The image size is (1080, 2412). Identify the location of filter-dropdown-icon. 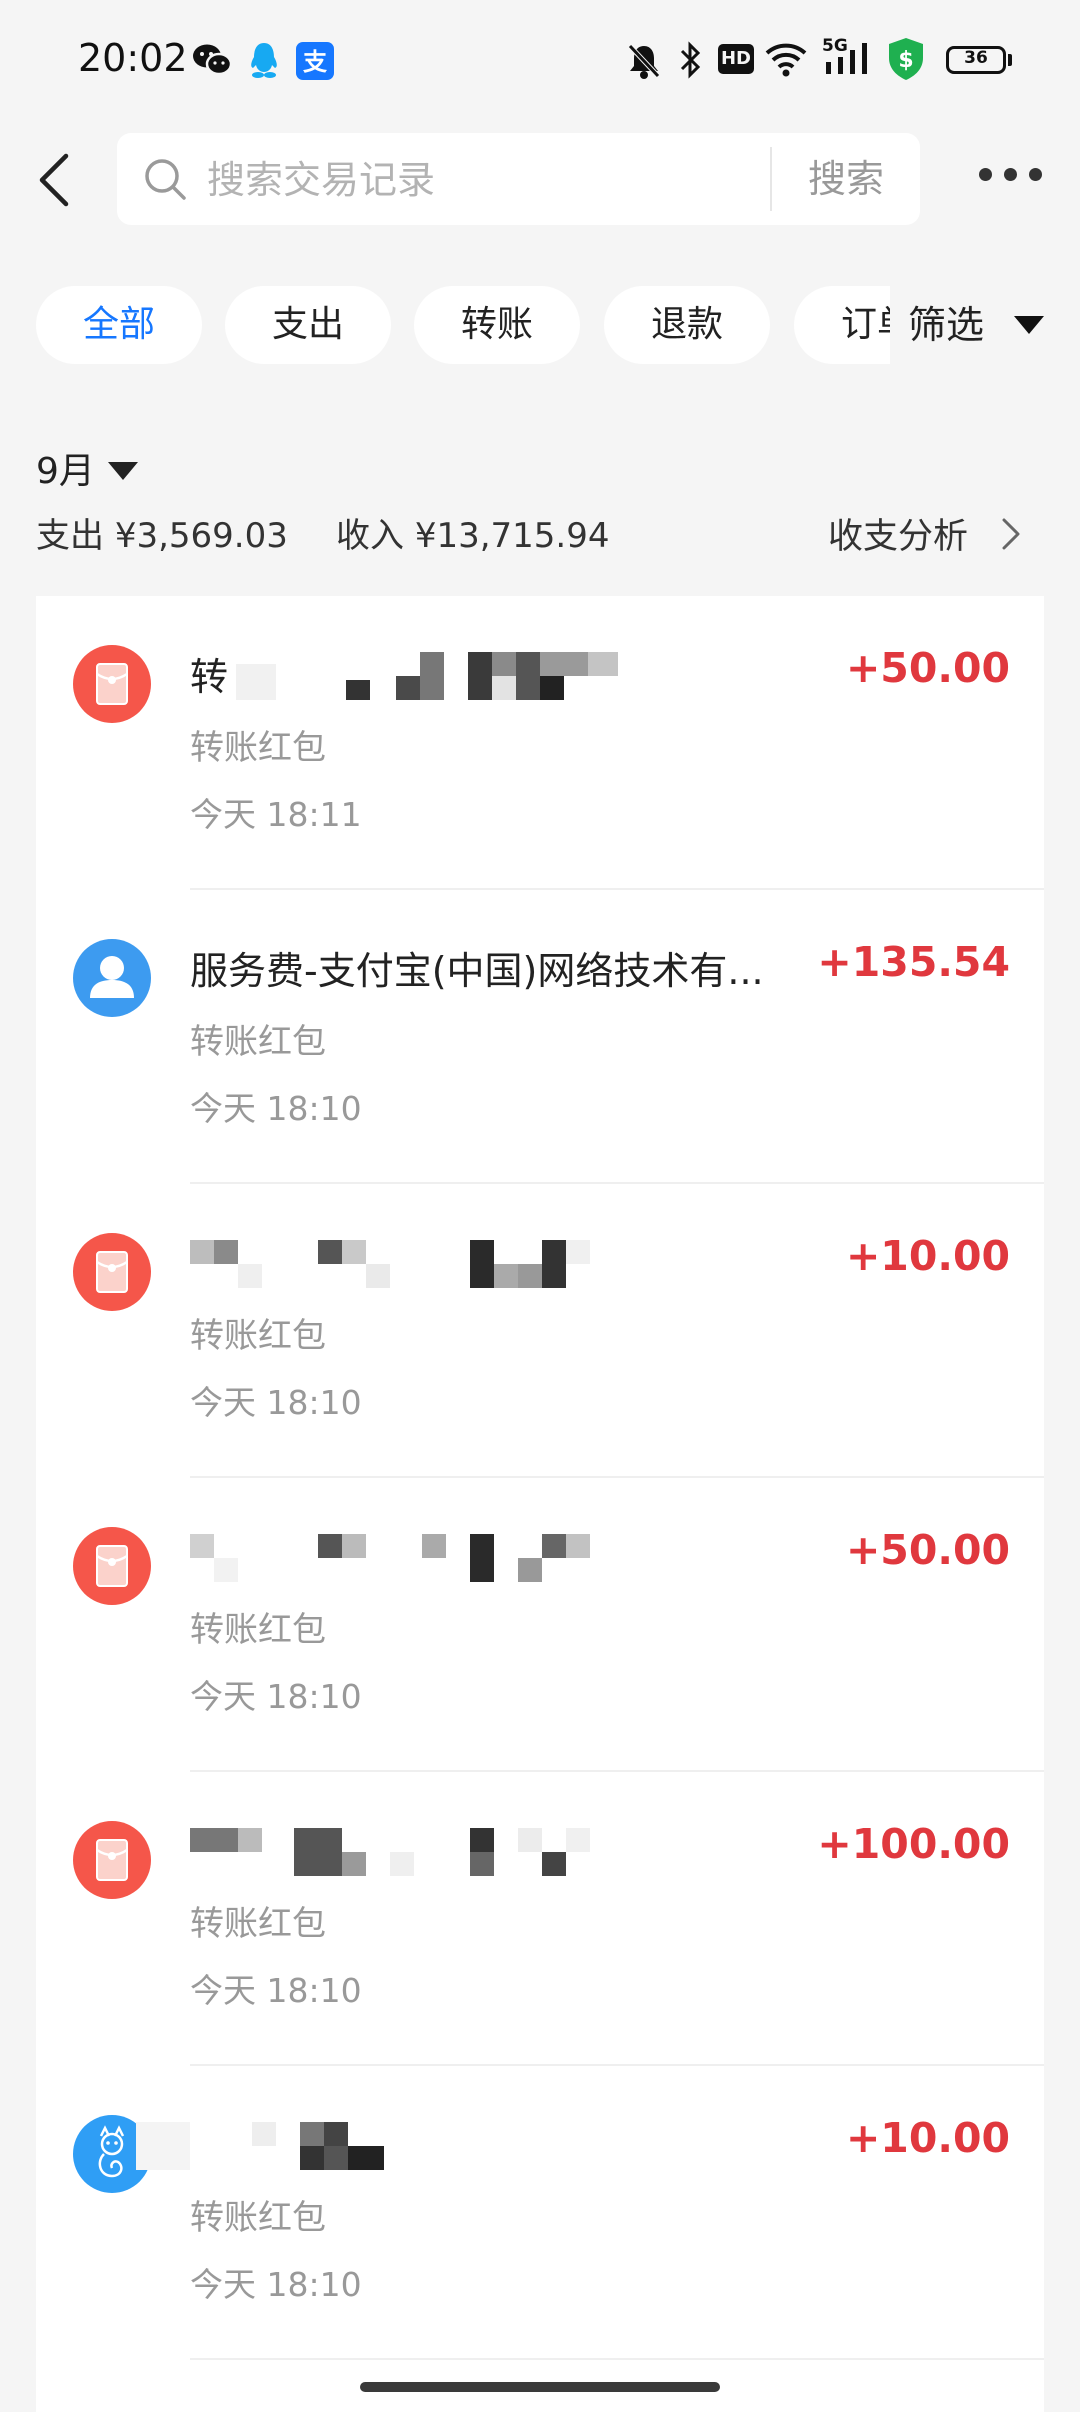
(1029, 325).